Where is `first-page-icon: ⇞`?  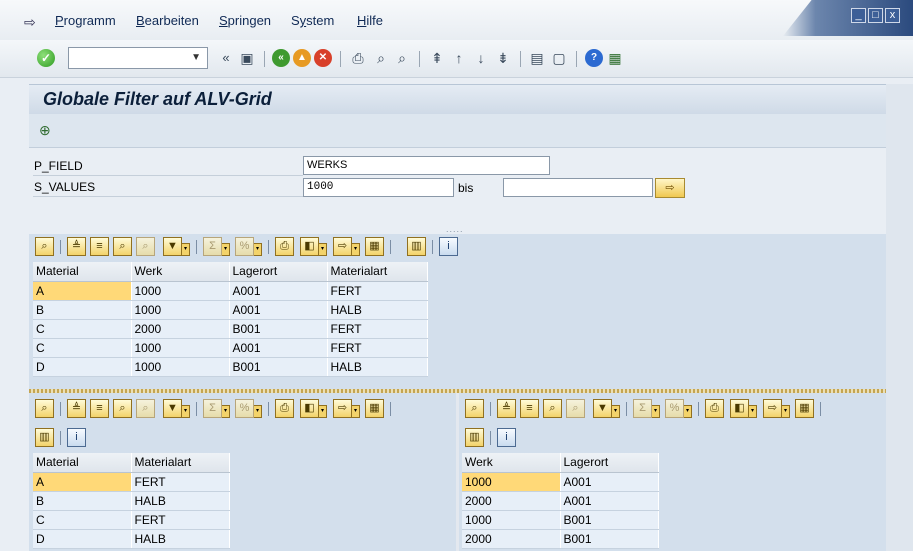 first-page-icon: ⇞ is located at coordinates (437, 58).